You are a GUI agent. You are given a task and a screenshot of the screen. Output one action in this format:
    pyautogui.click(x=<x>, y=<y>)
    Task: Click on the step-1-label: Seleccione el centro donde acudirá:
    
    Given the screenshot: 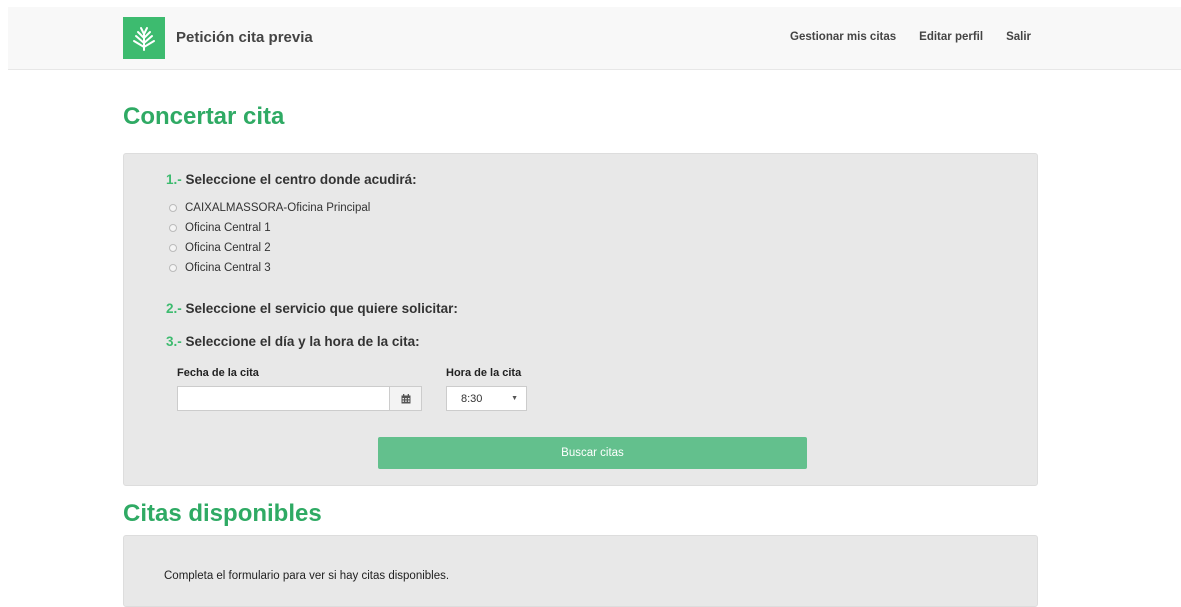 What is the action you would take?
    pyautogui.click(x=301, y=179)
    